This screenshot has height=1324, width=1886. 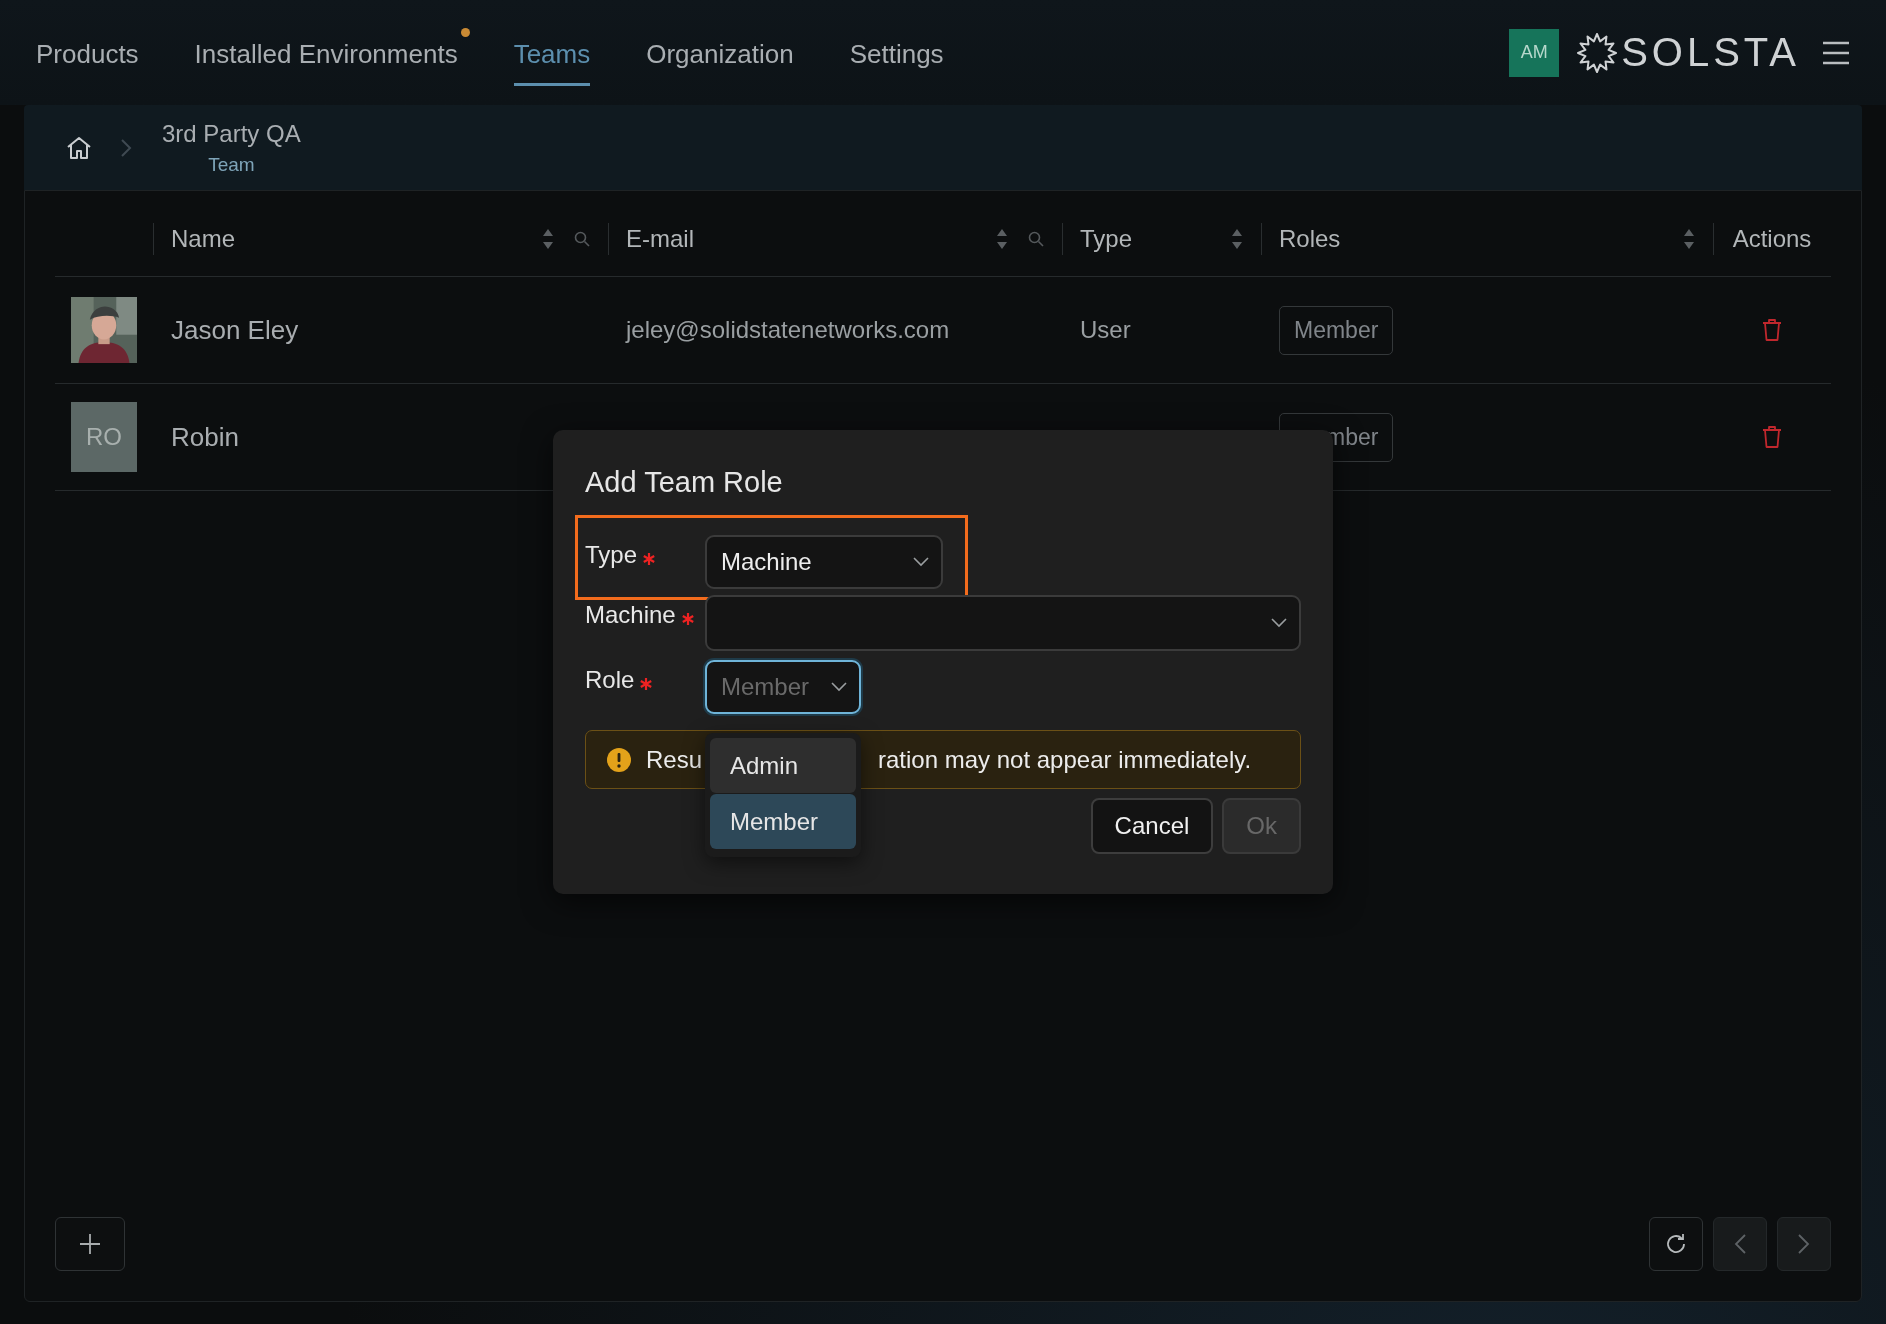 I want to click on table-cell: jeley@solidstatenetworks.com, so click(x=788, y=330).